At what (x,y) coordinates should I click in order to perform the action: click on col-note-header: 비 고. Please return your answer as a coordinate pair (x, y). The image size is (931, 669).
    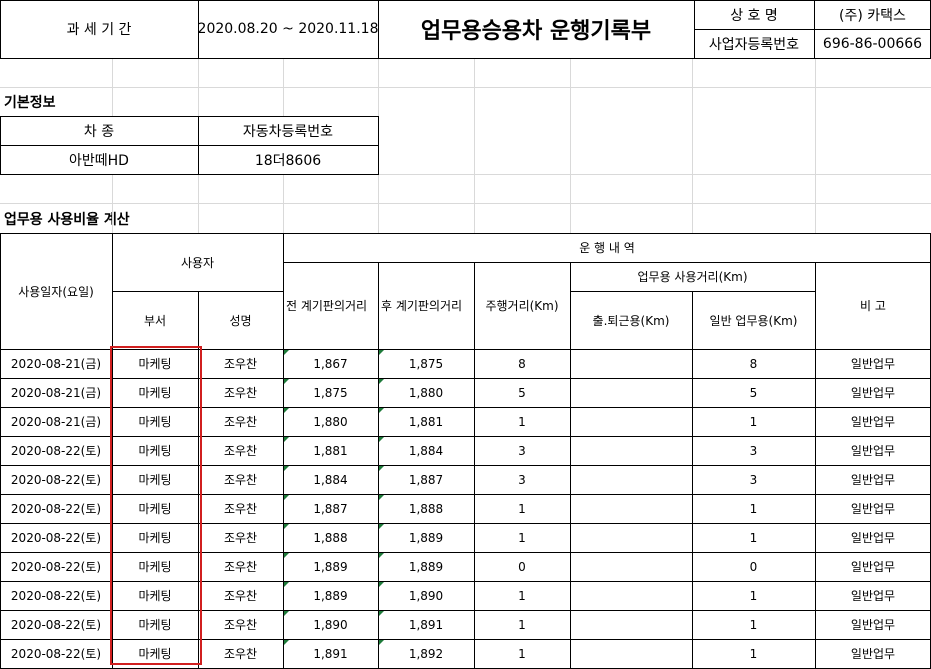
    Looking at the image, I should click on (873, 306).